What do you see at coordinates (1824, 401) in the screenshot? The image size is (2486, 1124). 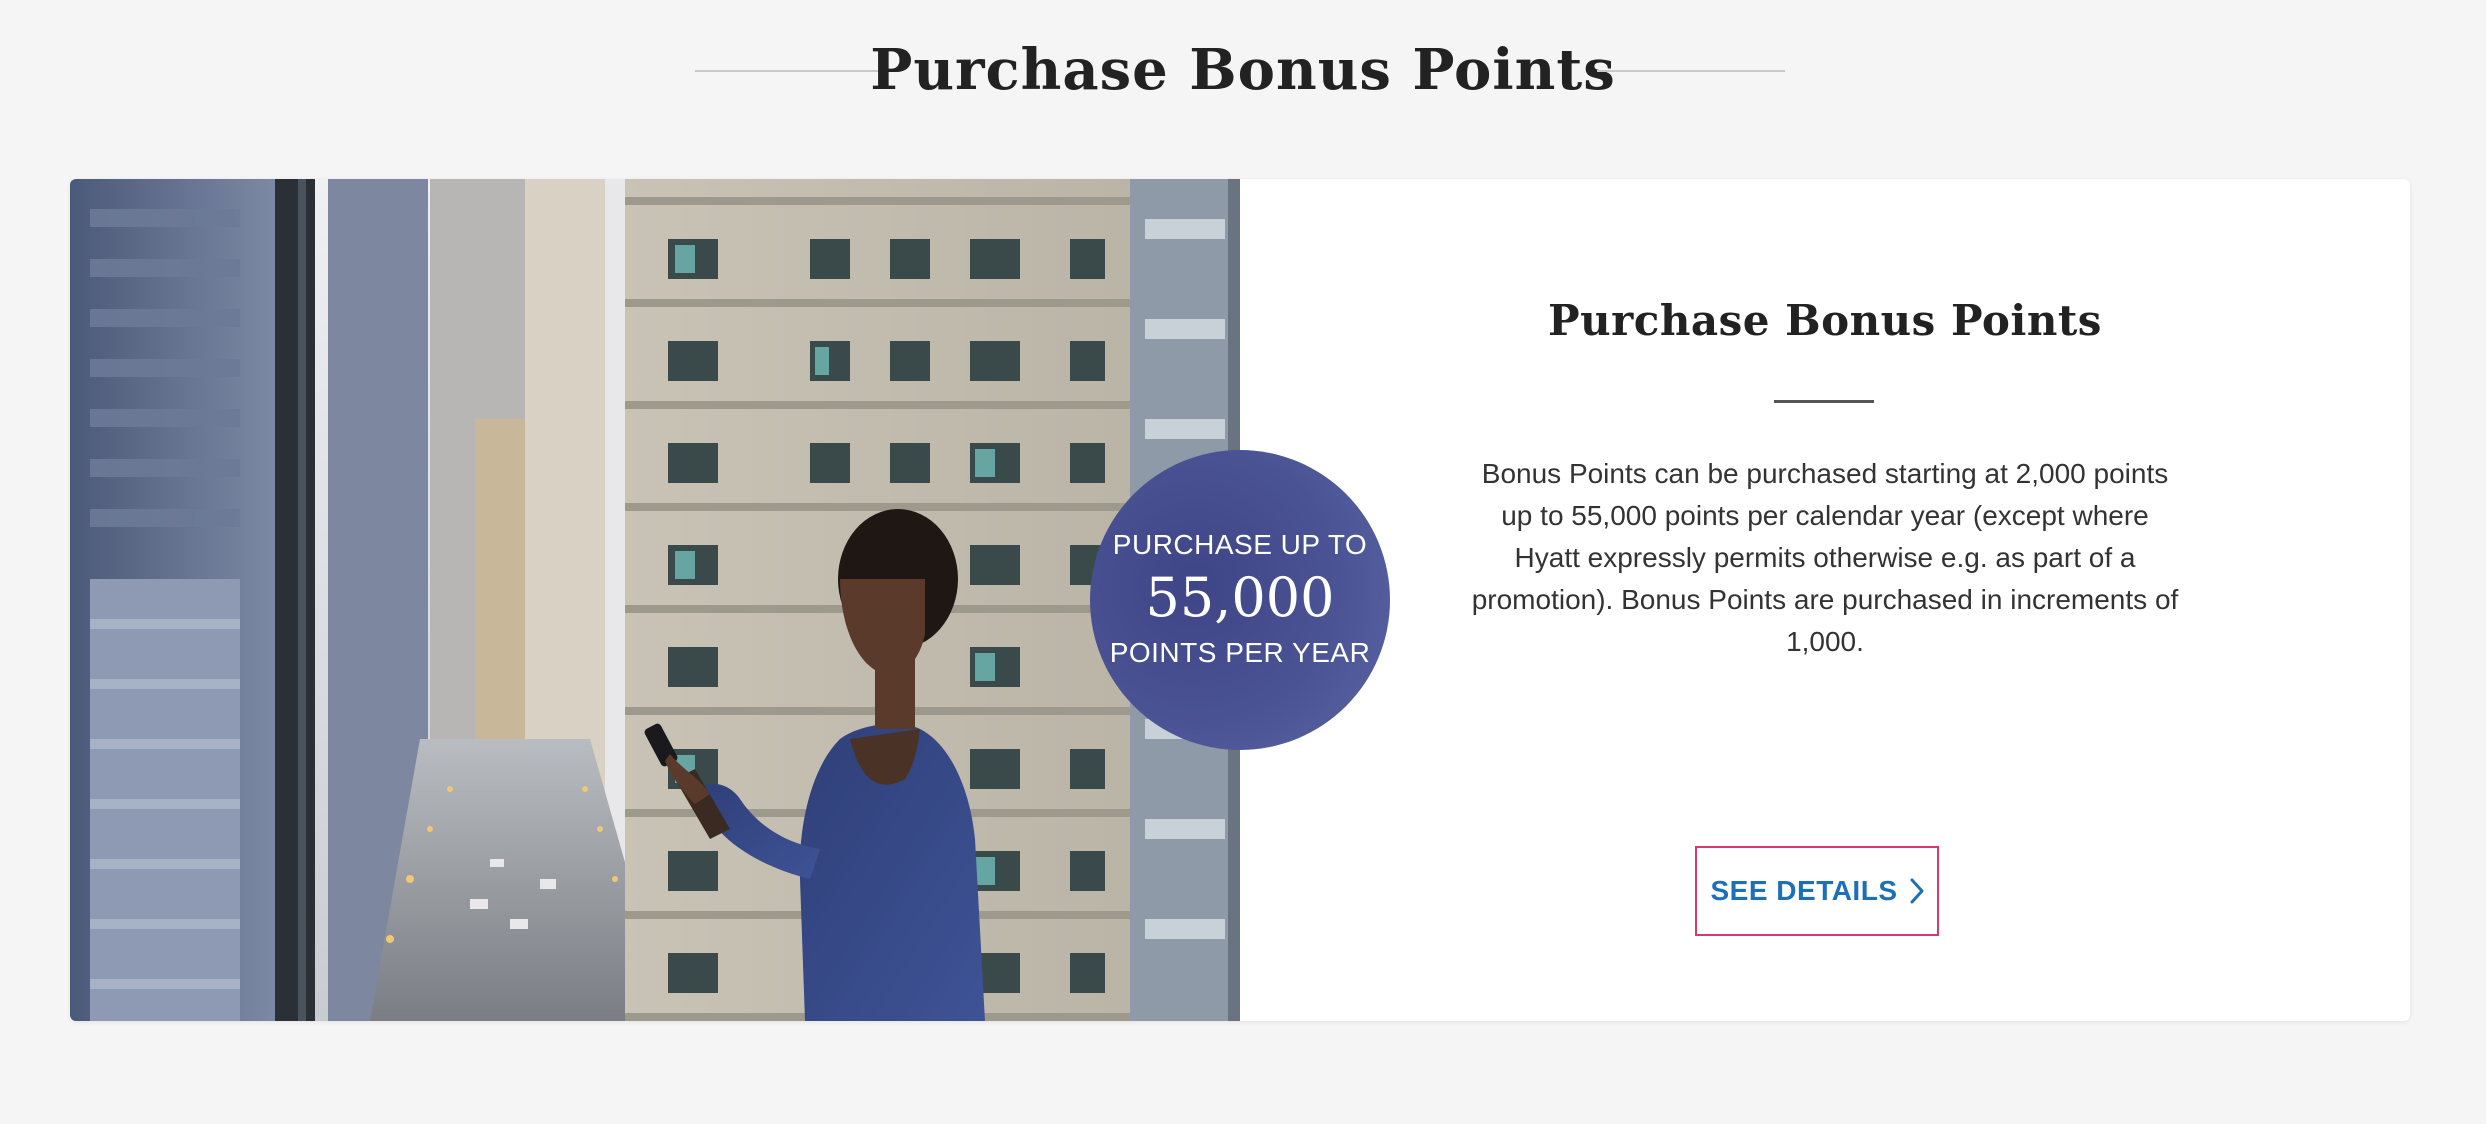 I see `title-divider` at bounding box center [1824, 401].